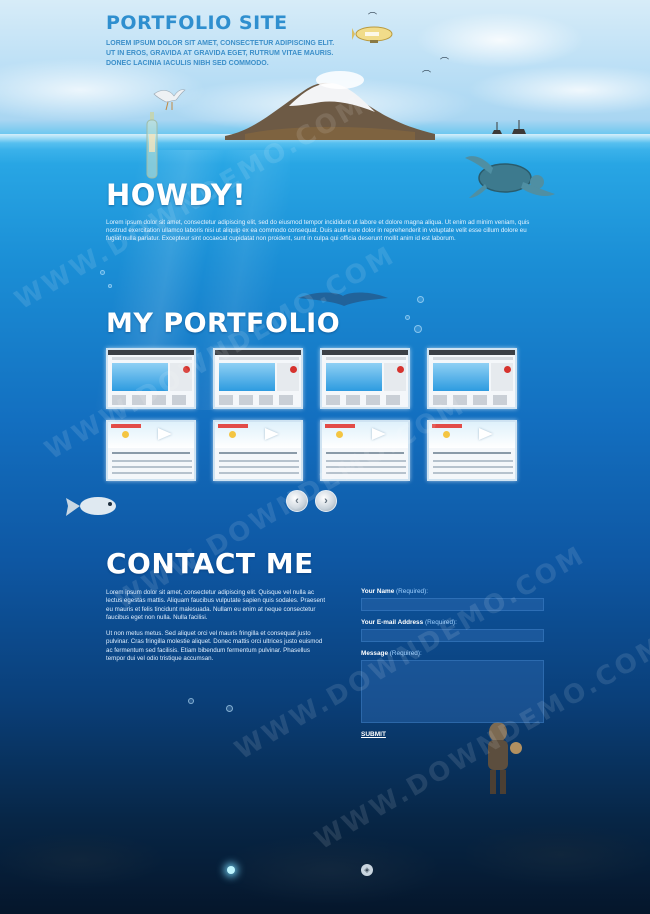  I want to click on name-field-label: Your Name (Required):, so click(395, 591).